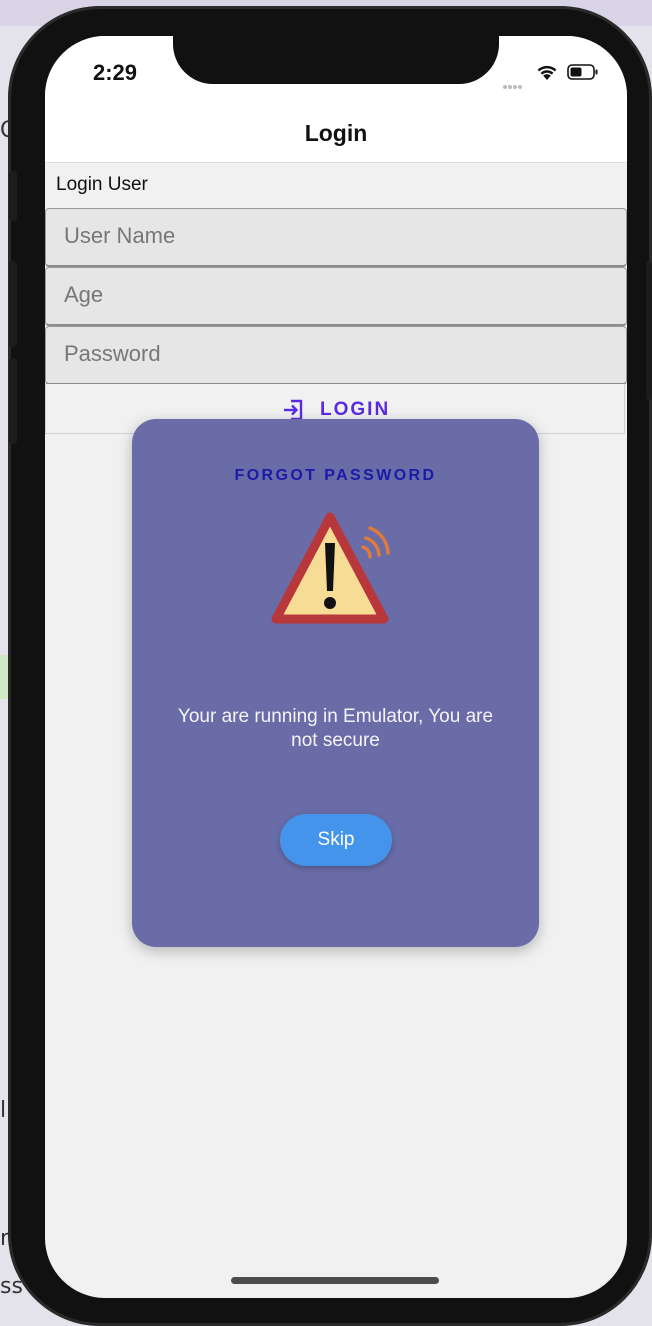 Image resolution: width=652 pixels, height=1326 pixels. What do you see at coordinates (325, 236) in the screenshot?
I see `username-input` at bounding box center [325, 236].